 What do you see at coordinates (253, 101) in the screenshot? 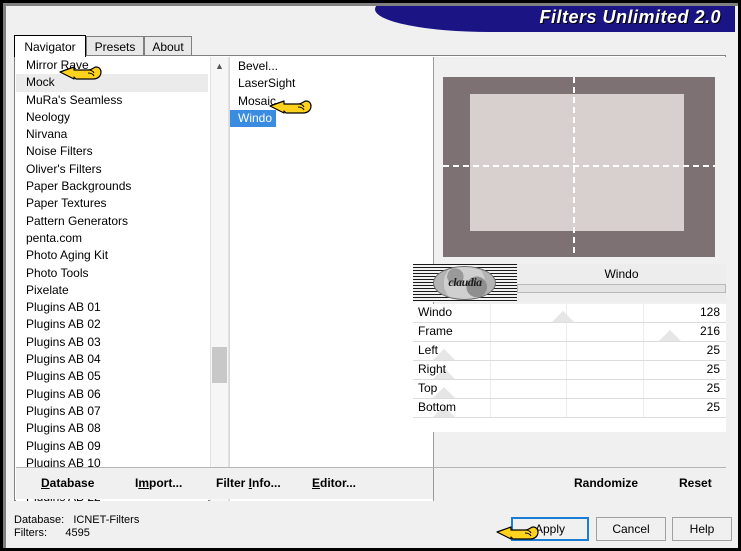
I see `list-item: Mosaic` at bounding box center [253, 101].